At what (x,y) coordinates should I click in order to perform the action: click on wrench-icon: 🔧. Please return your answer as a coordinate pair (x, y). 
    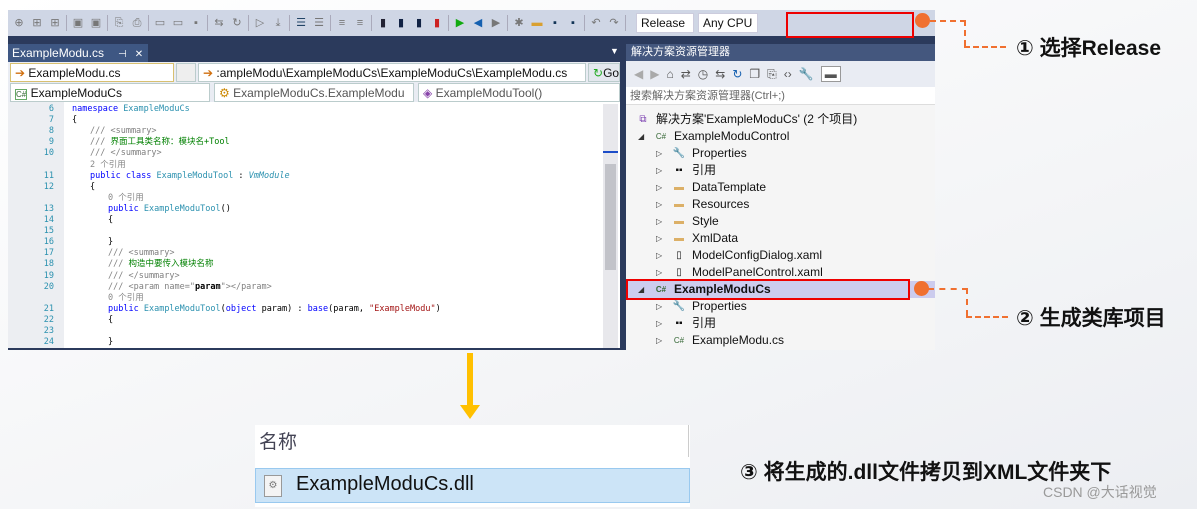
    Looking at the image, I should click on (806, 74).